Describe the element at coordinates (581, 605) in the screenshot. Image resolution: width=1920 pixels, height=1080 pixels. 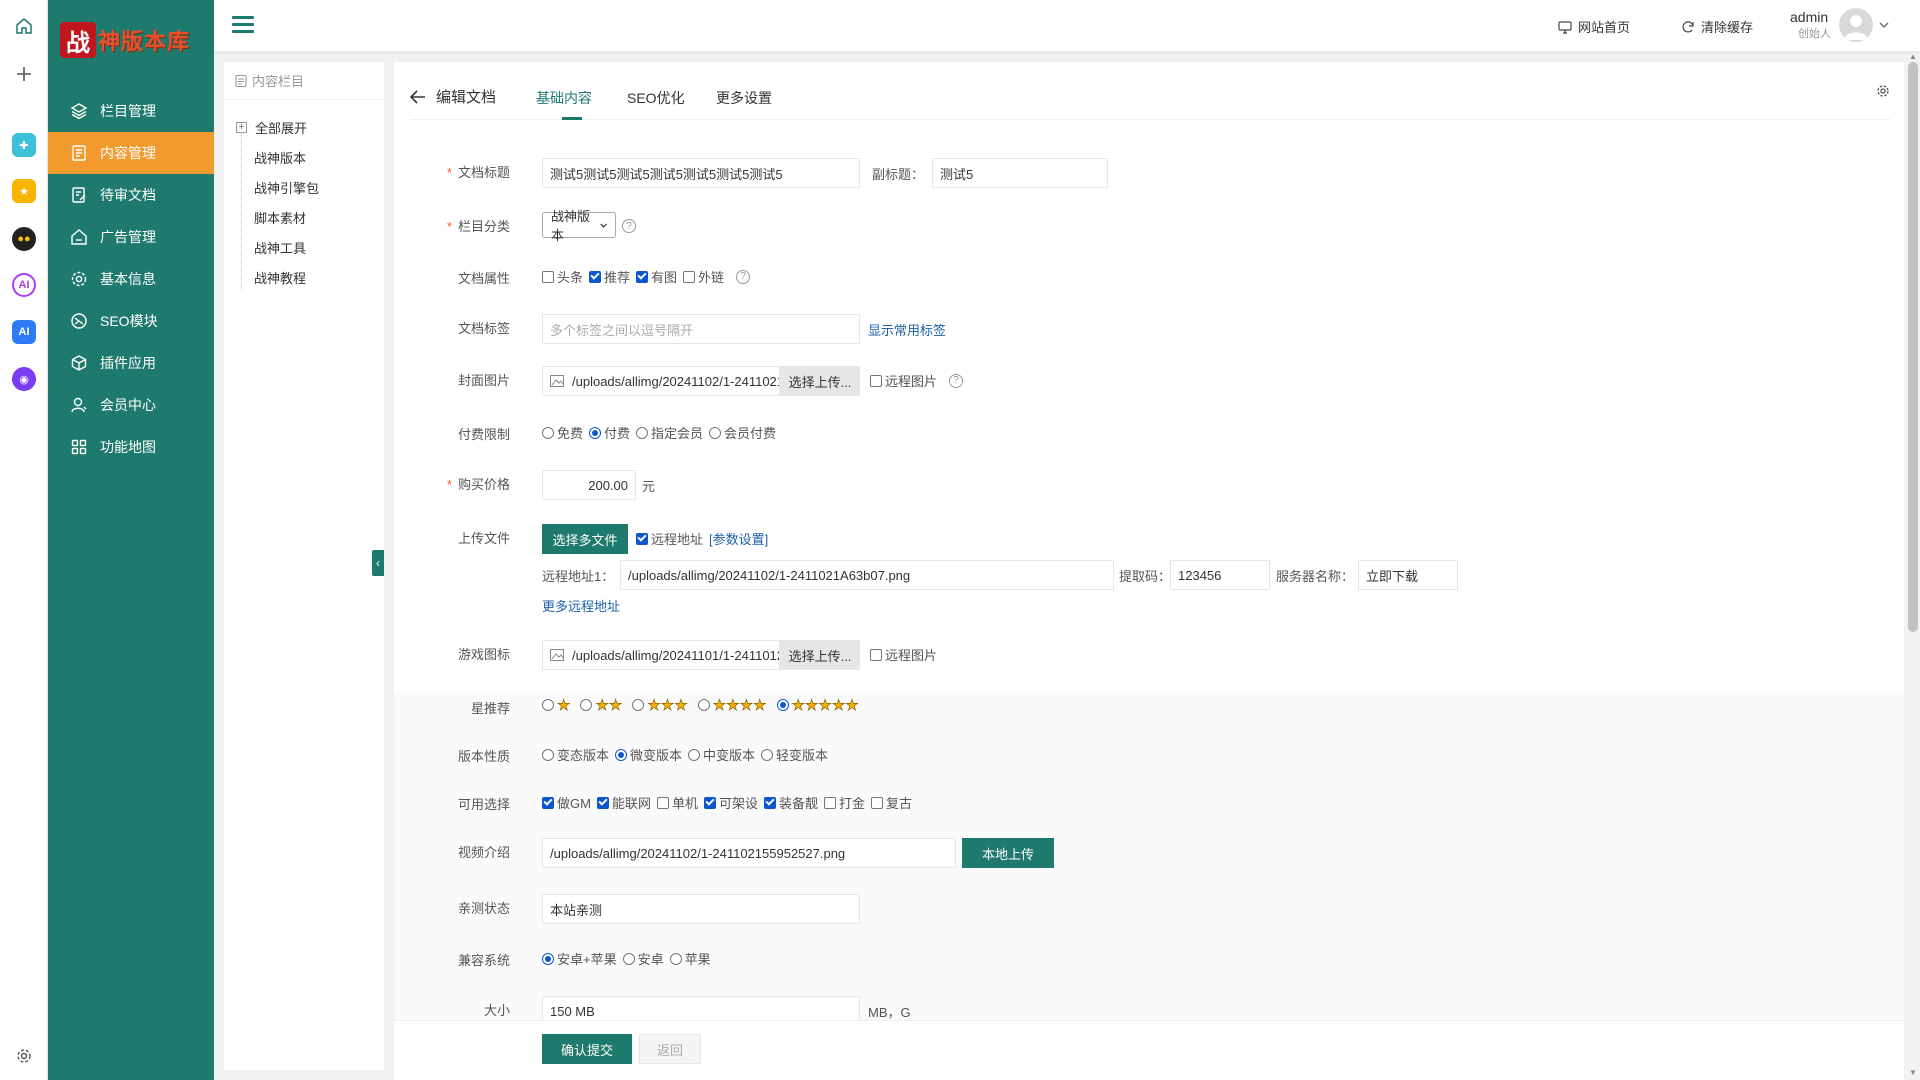
I see `more-remote-link: 更多远程地址` at that location.